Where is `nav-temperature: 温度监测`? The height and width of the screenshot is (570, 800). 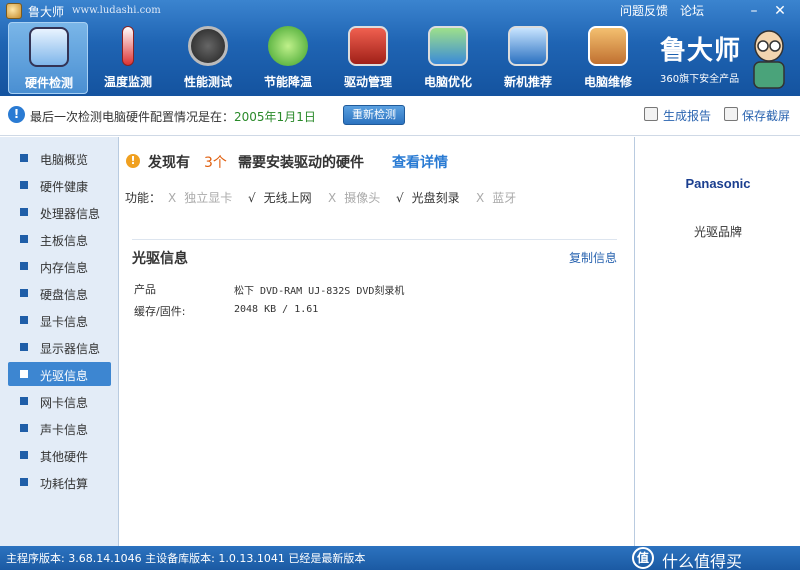 nav-temperature: 温度监测 is located at coordinates (128, 58).